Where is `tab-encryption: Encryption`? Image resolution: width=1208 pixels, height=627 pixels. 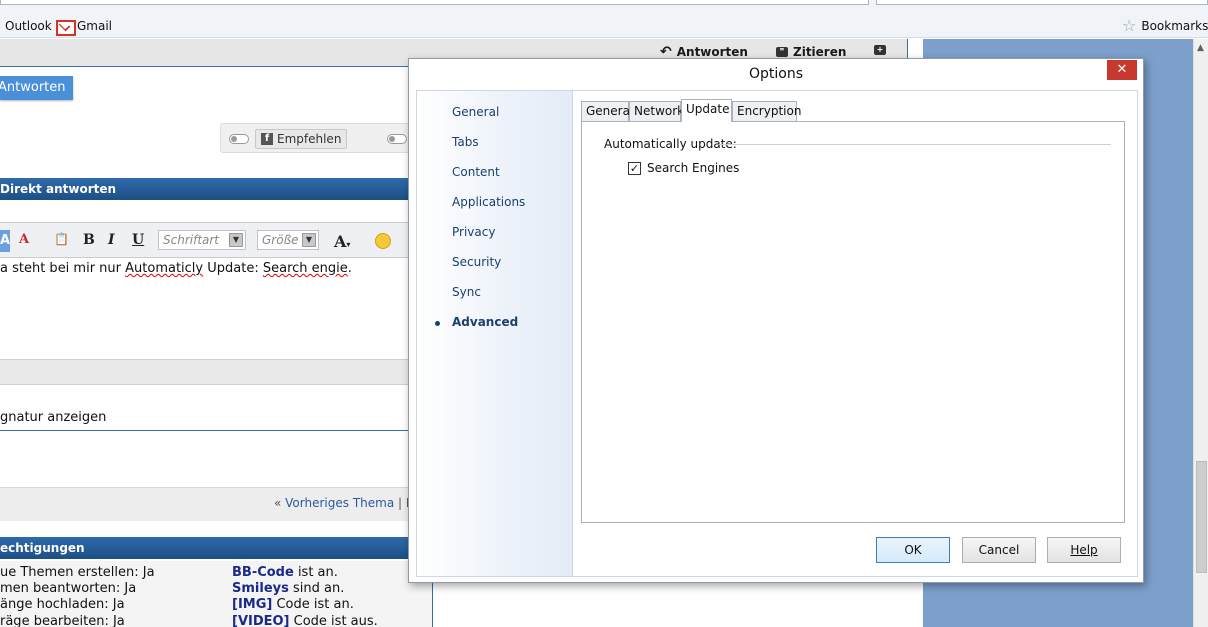
tab-encryption: Encryption is located at coordinates (766, 111).